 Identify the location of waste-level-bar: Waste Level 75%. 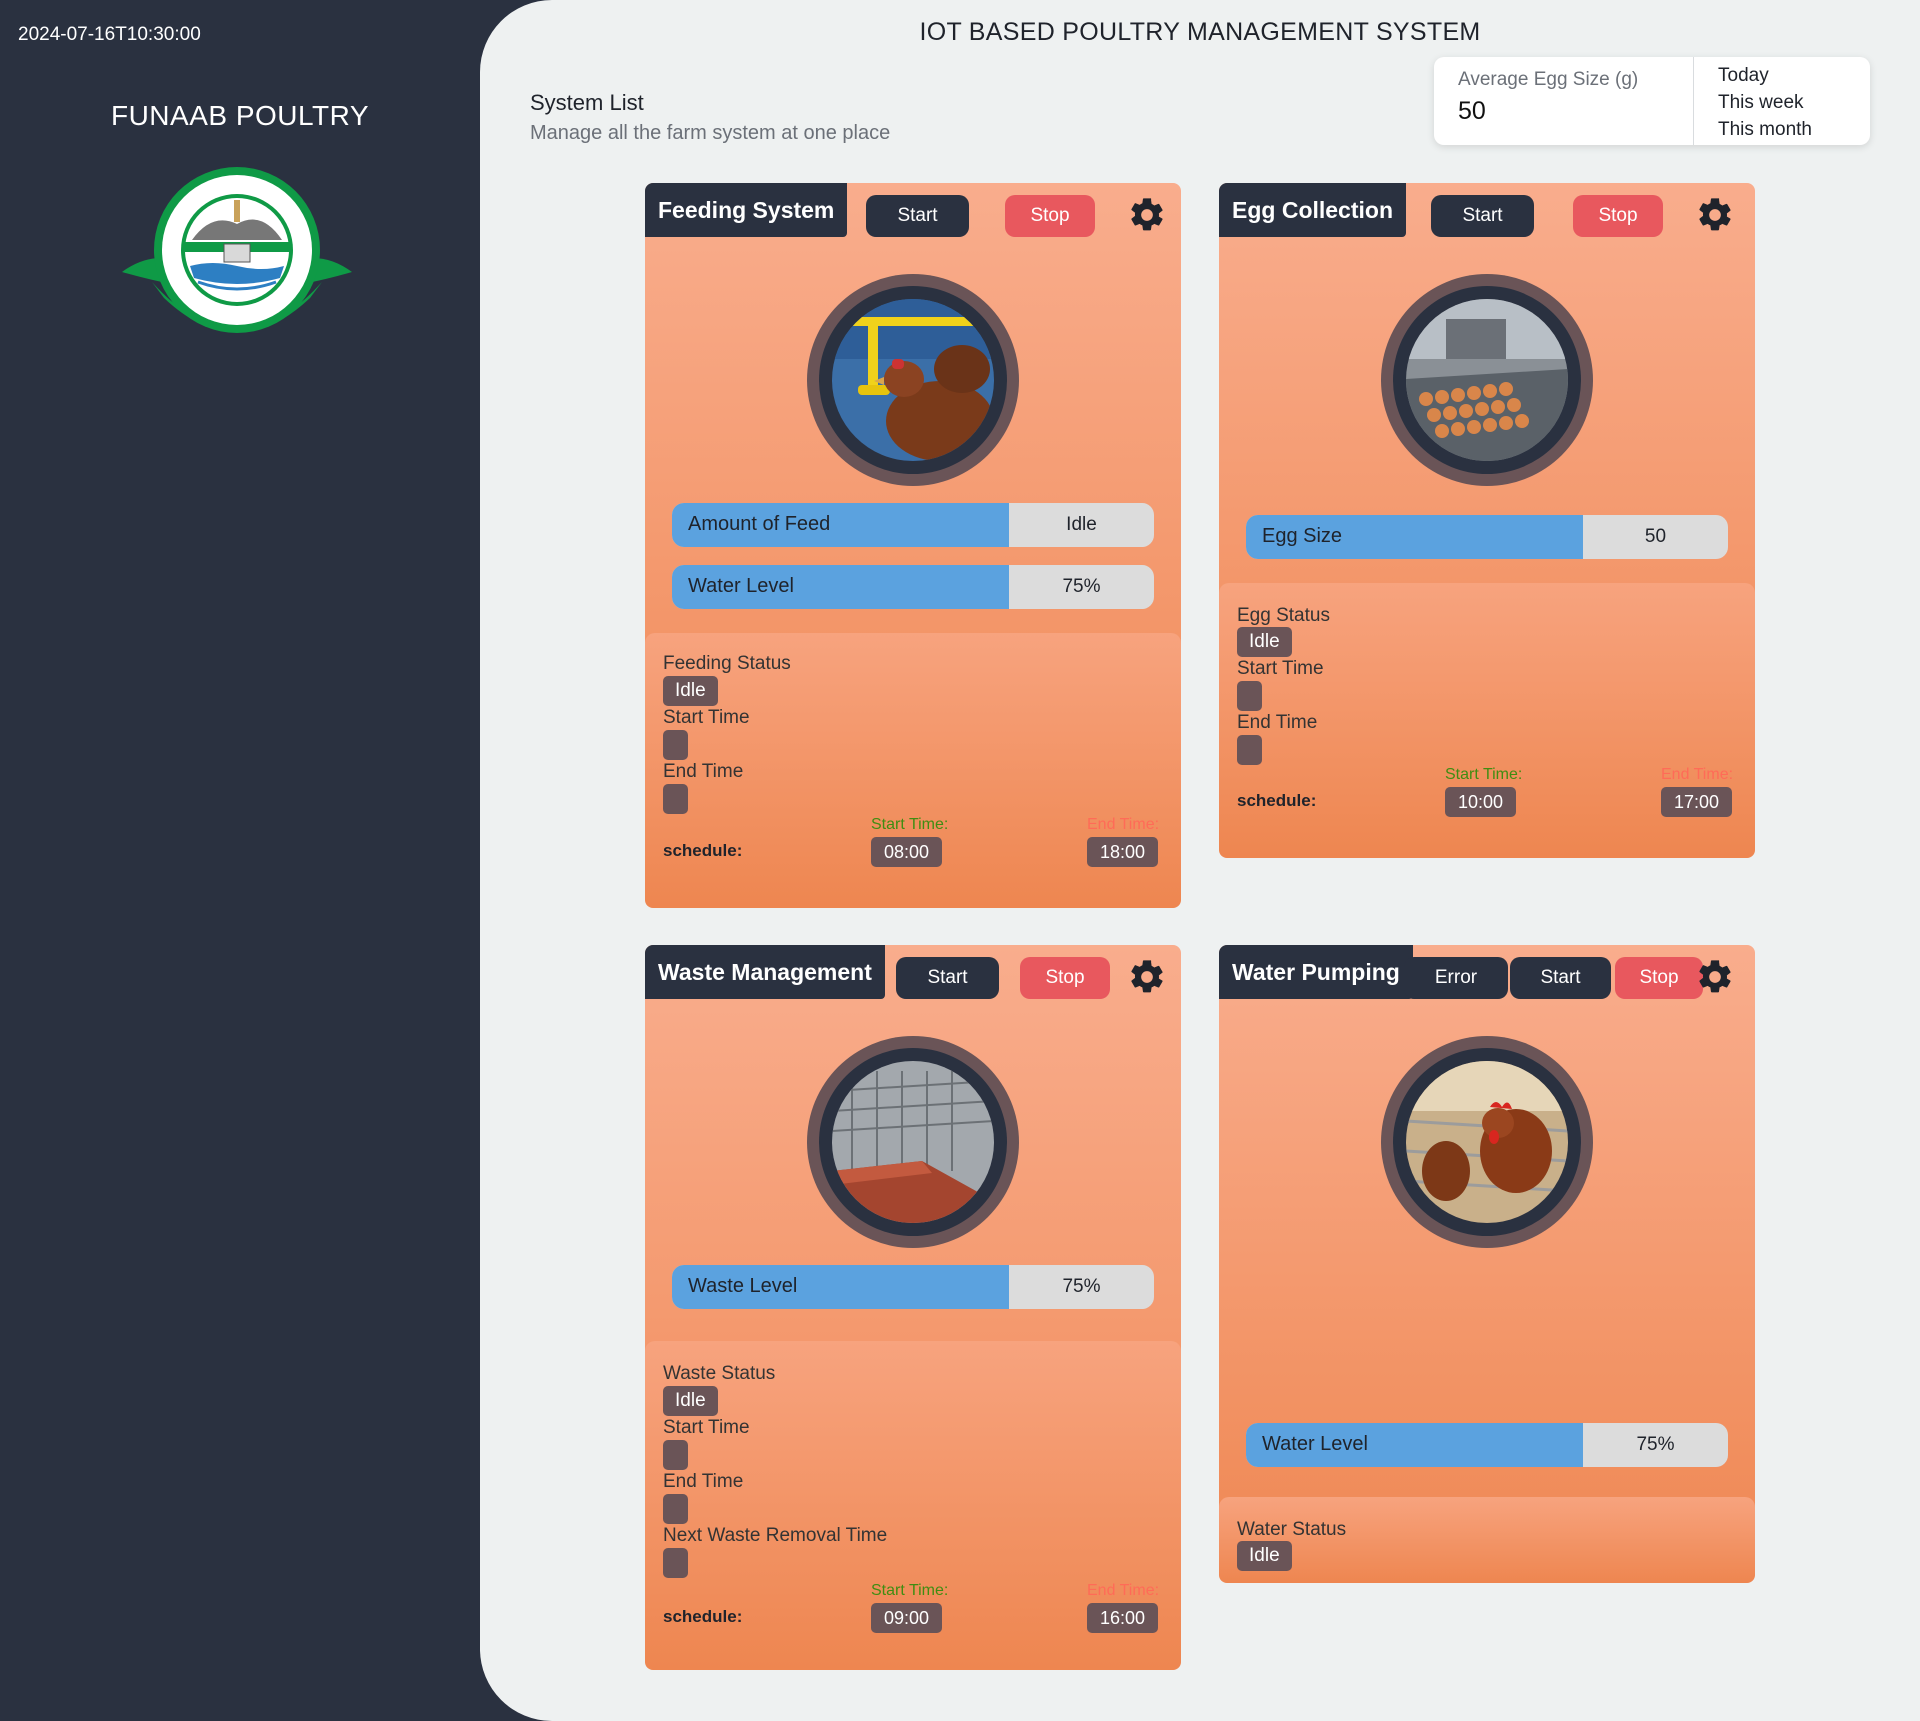
(913, 1287).